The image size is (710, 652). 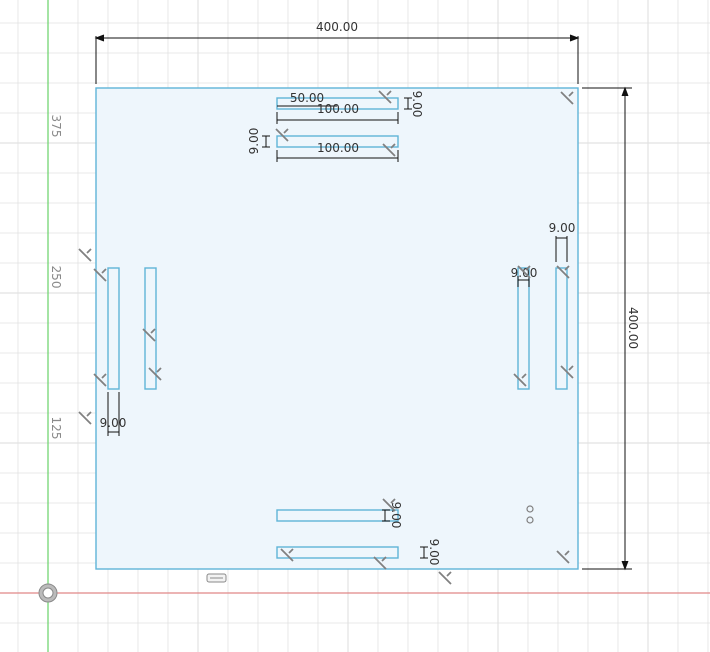 What do you see at coordinates (113, 423) in the screenshot?
I see `dim-left-slot-width: 9.00` at bounding box center [113, 423].